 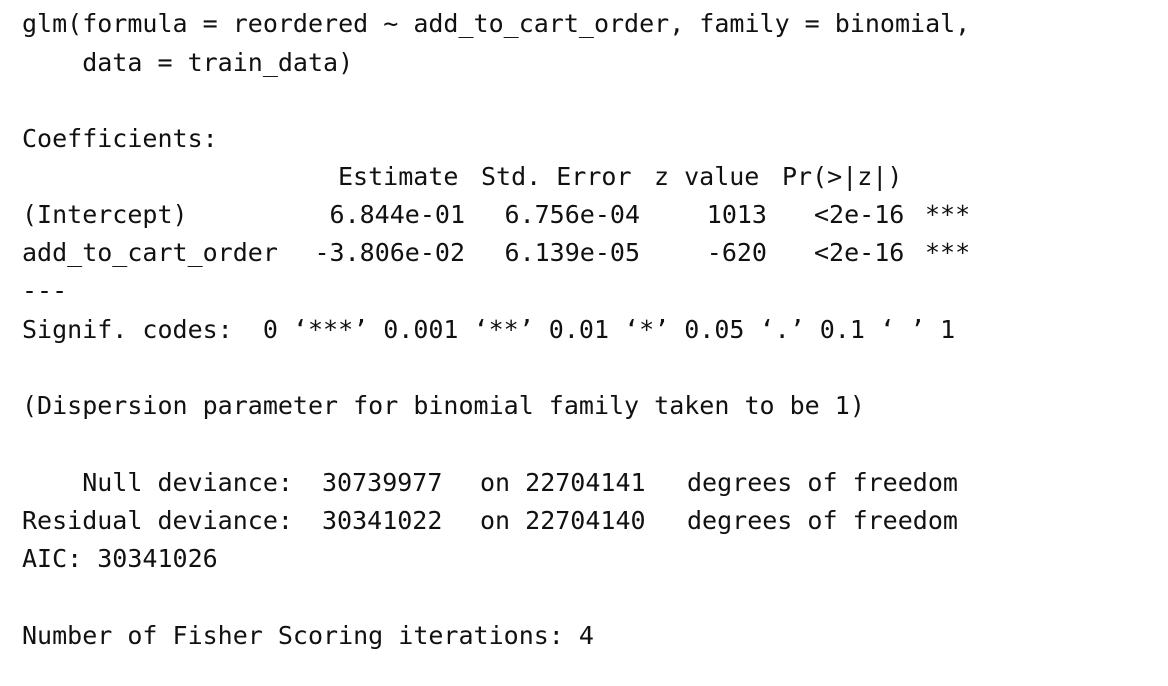 I want to click on coefficients-header-row: Estimate Std. Error z value Pr(>|z|), so click(x=522, y=177).